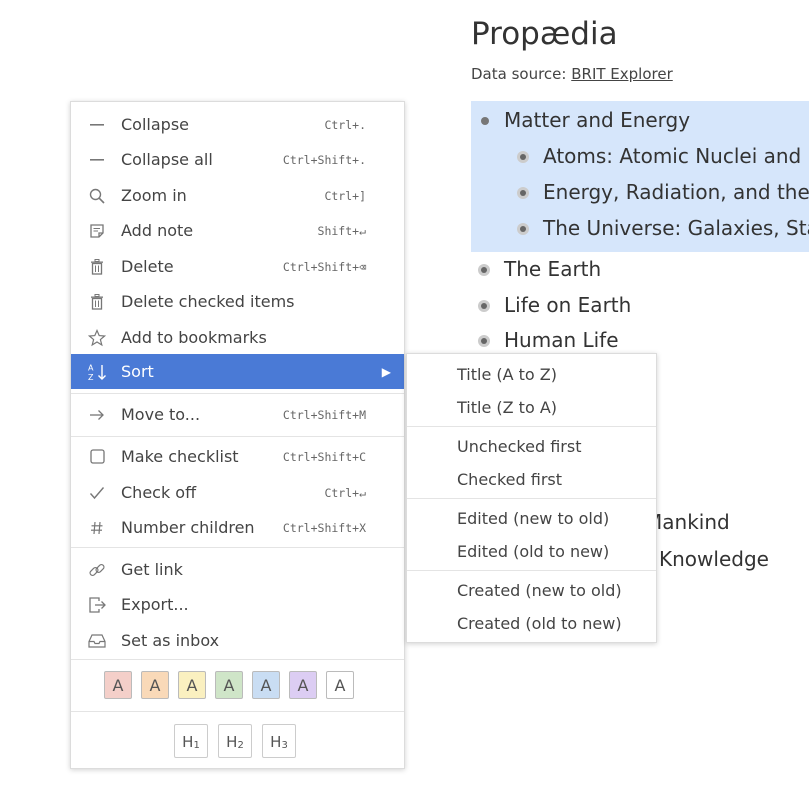 The width and height of the screenshot is (809, 797). I want to click on menu-item-label: Collapse, so click(155, 124).